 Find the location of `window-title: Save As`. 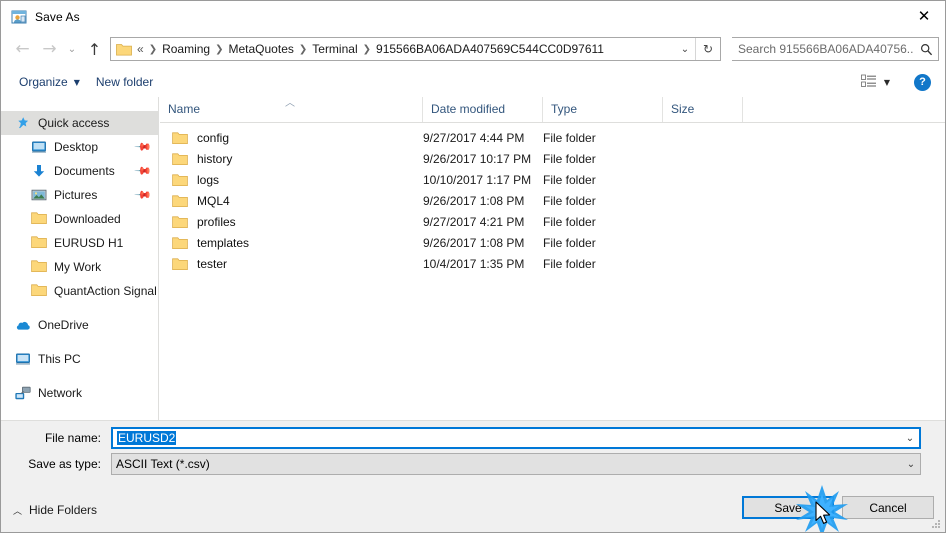

window-title: Save As is located at coordinates (57, 16).